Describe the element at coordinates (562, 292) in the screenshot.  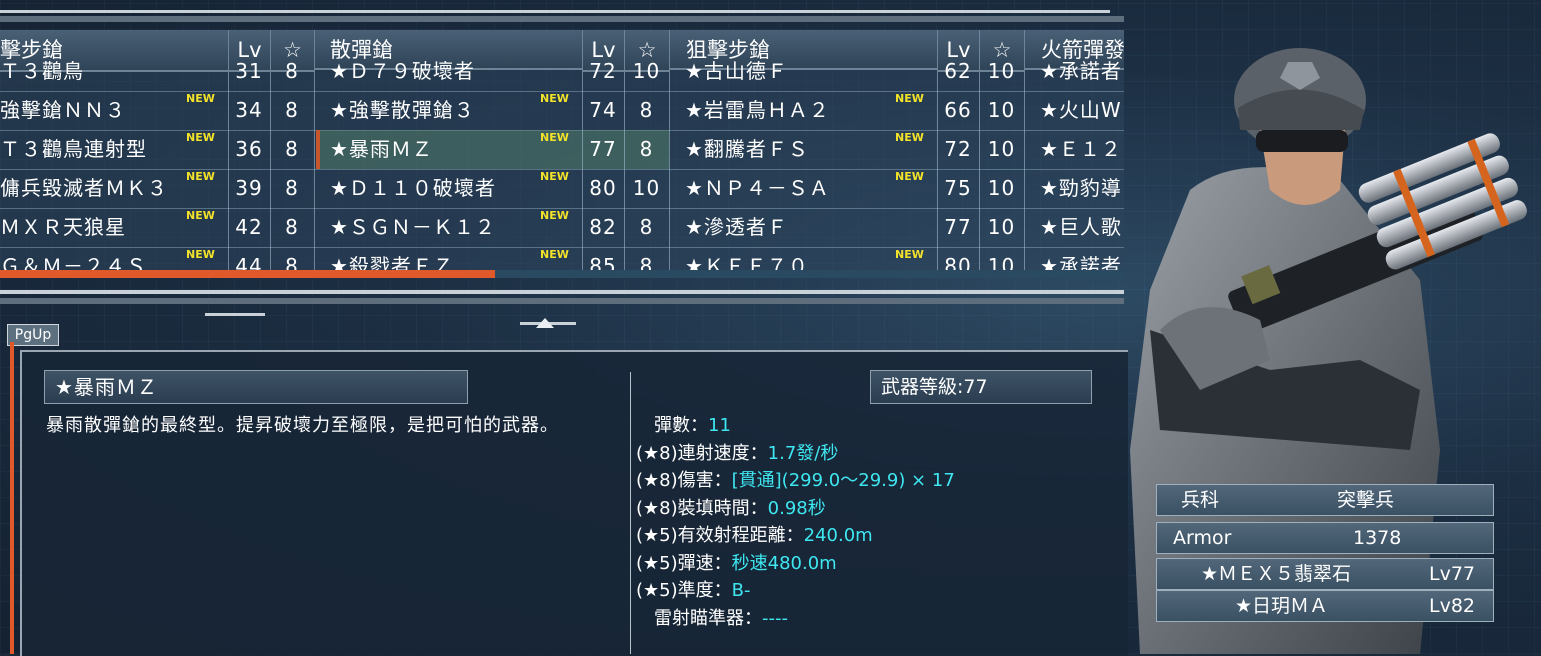
I see `bottom-frame-line` at that location.